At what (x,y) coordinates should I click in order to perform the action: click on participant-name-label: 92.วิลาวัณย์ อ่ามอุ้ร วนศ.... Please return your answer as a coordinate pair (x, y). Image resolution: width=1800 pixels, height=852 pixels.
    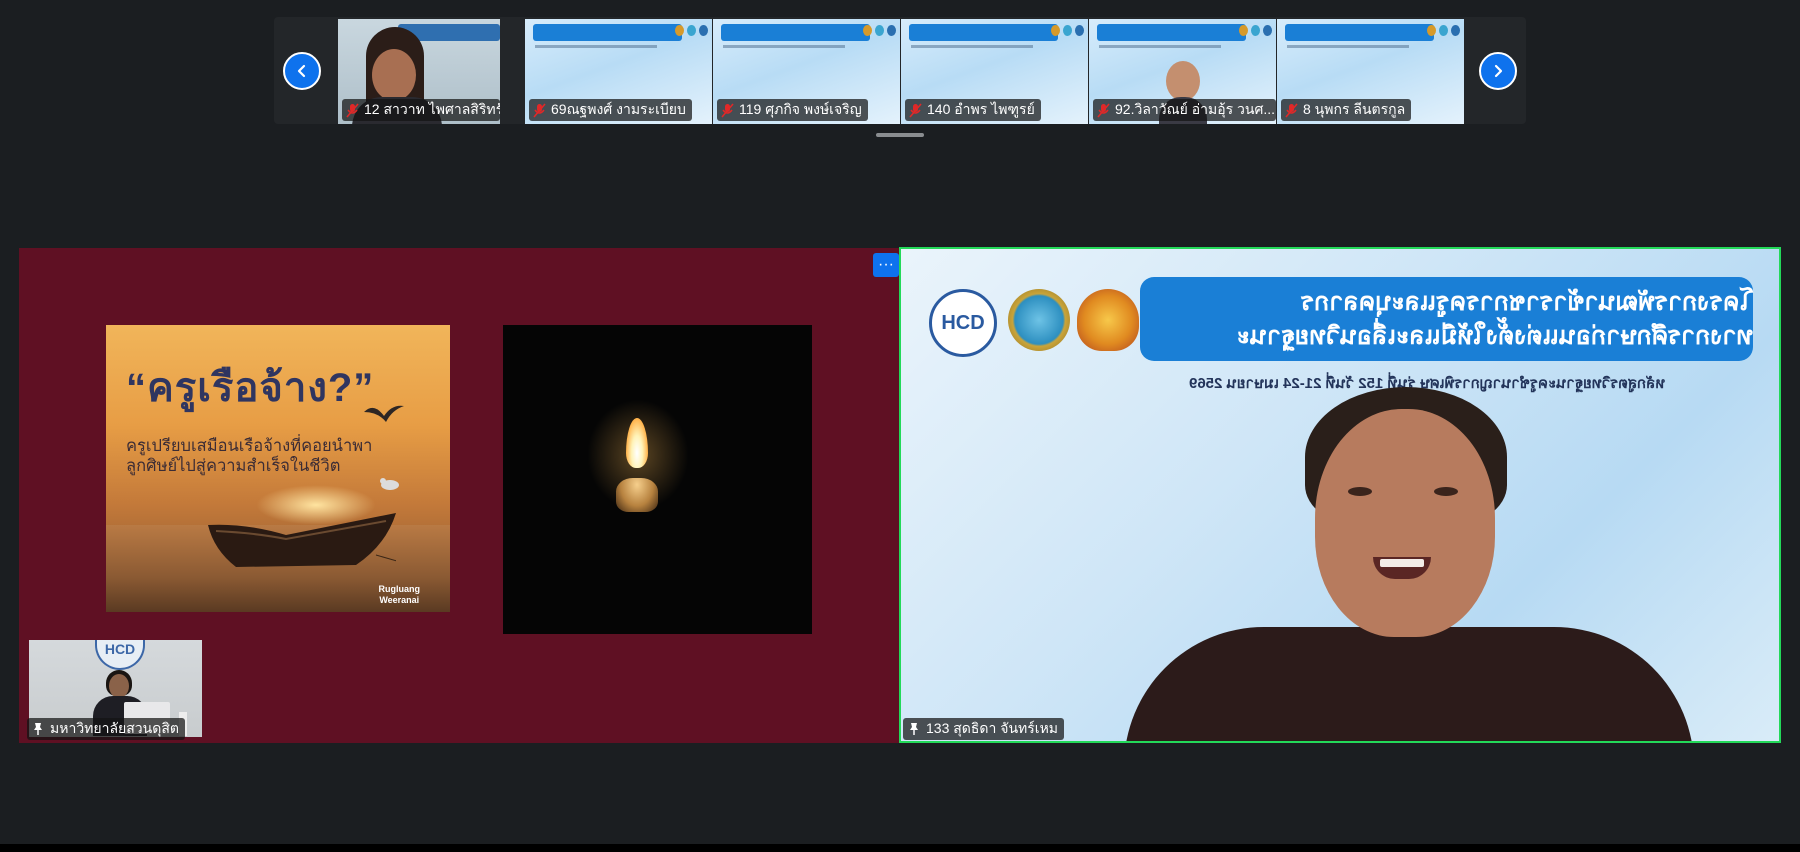
    Looking at the image, I should click on (1184, 110).